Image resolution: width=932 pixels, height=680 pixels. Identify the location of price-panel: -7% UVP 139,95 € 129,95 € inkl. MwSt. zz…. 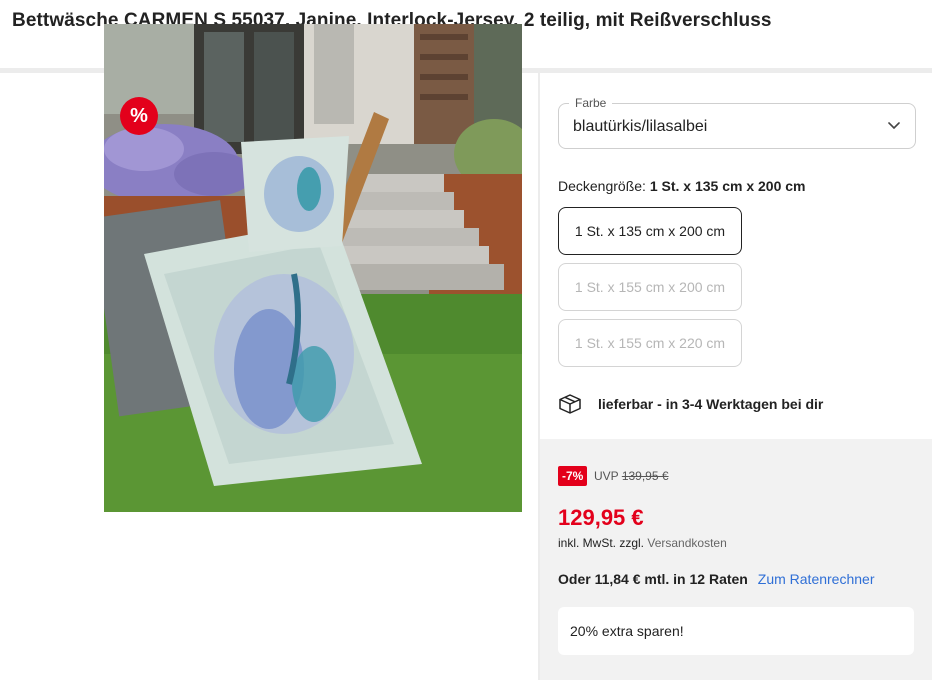
(736, 559).